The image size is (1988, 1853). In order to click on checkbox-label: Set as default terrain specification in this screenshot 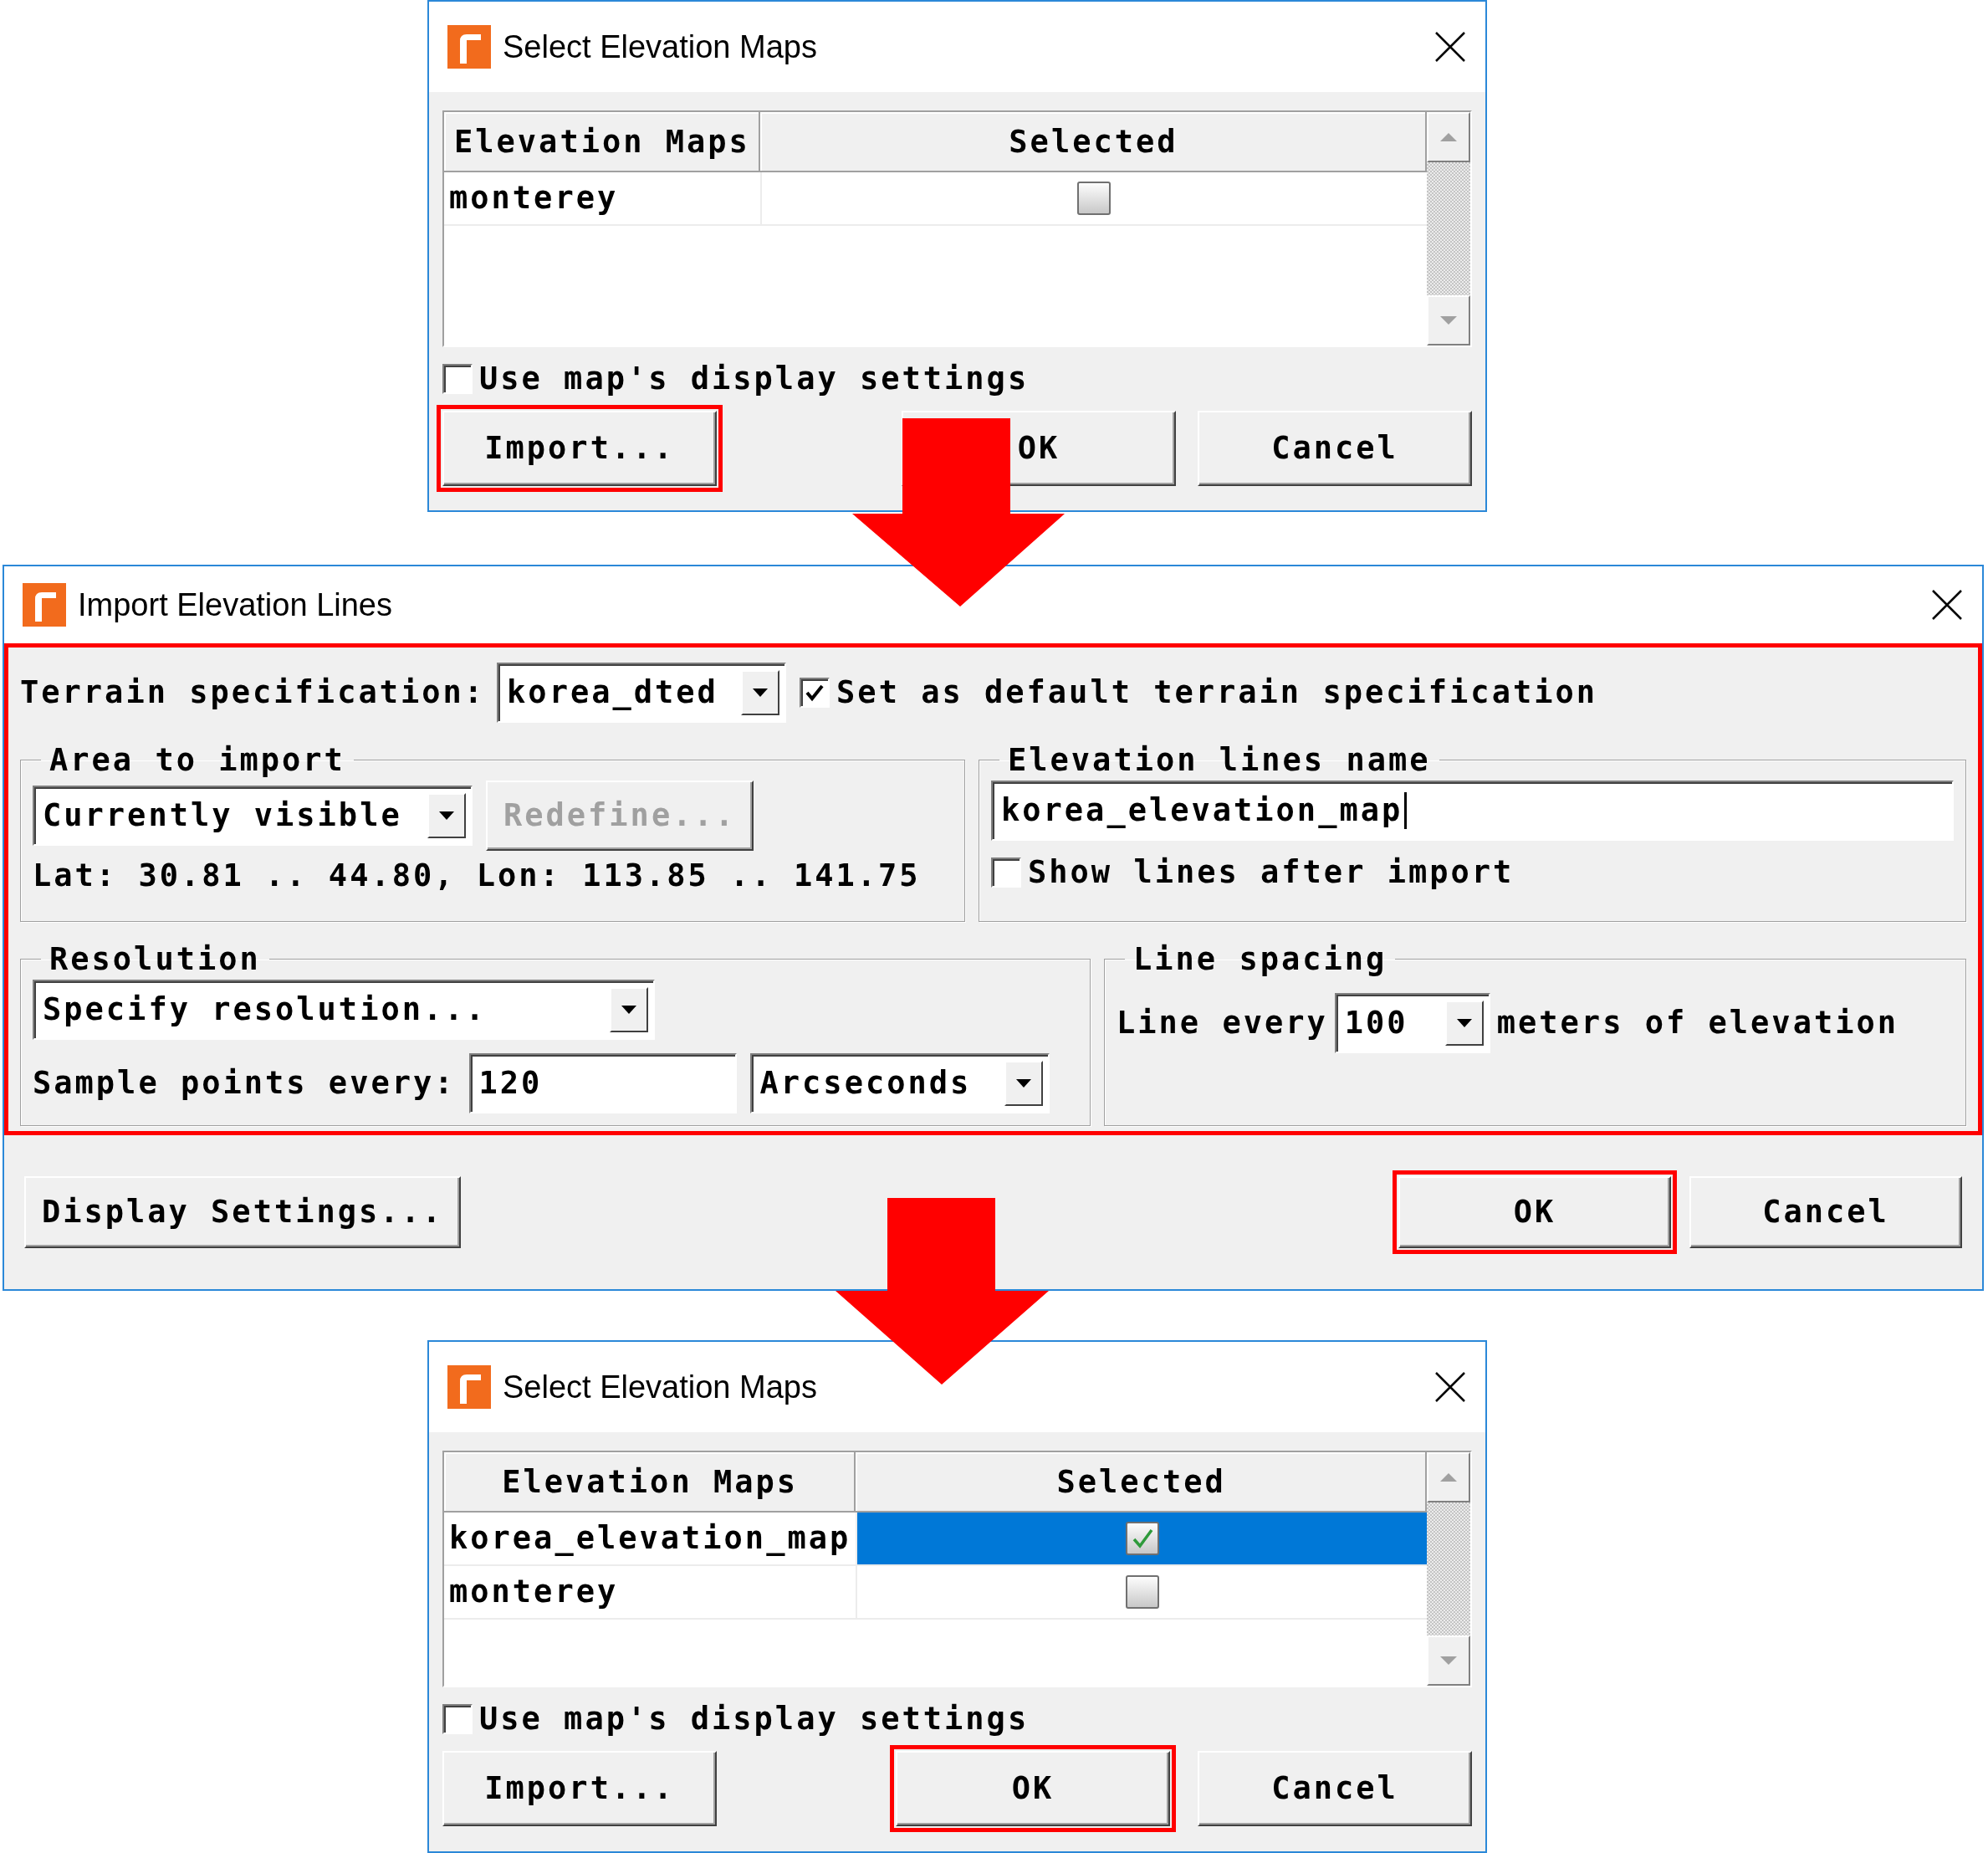, I will do `click(1216, 692)`.